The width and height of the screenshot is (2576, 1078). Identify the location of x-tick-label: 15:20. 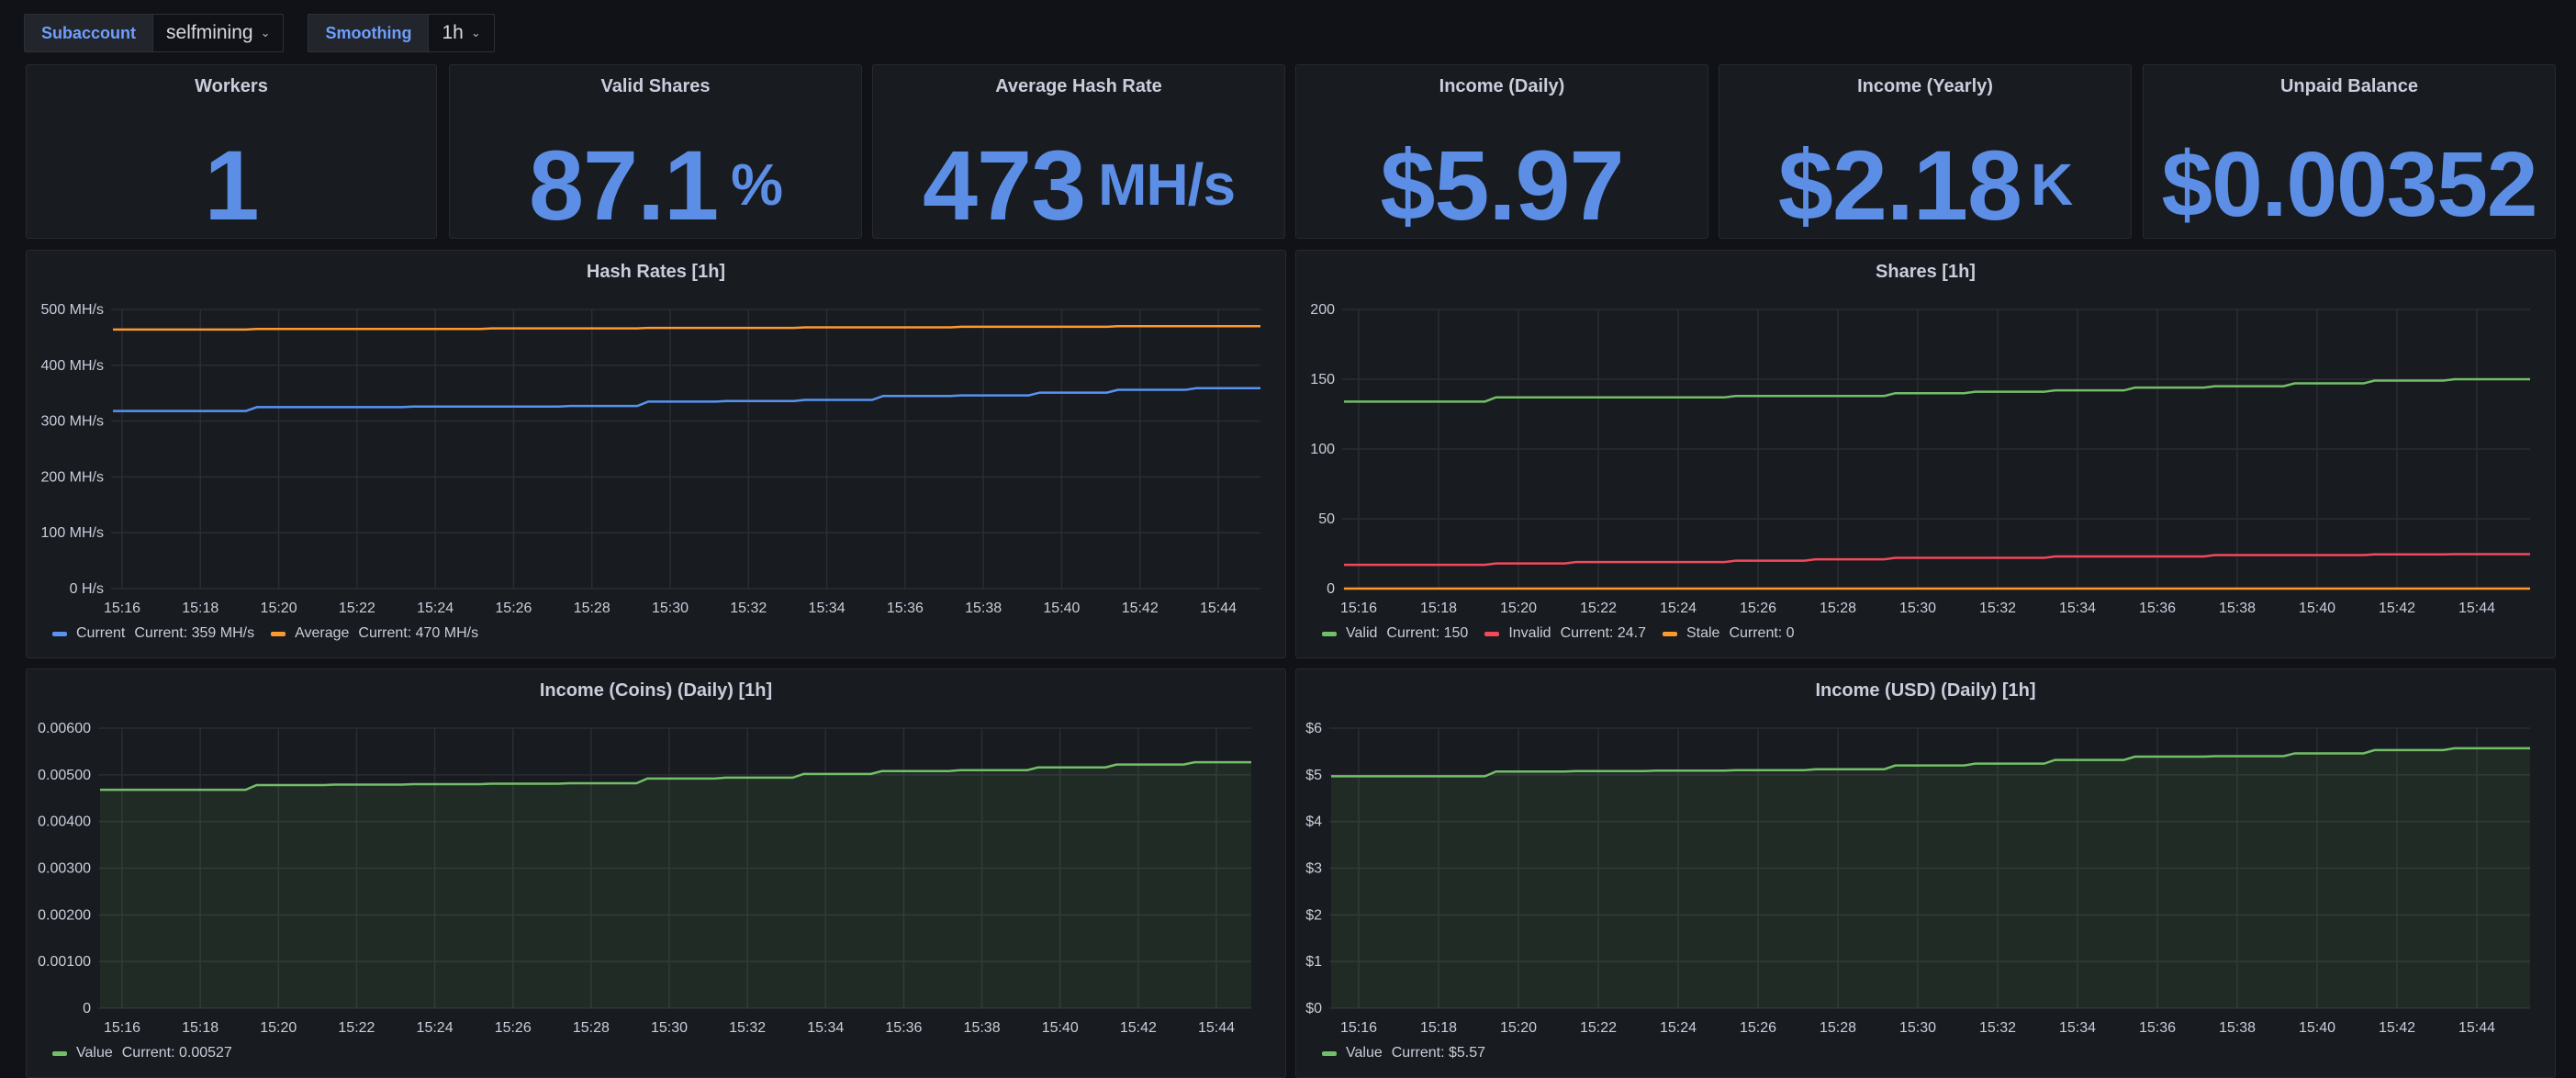
(1518, 1028).